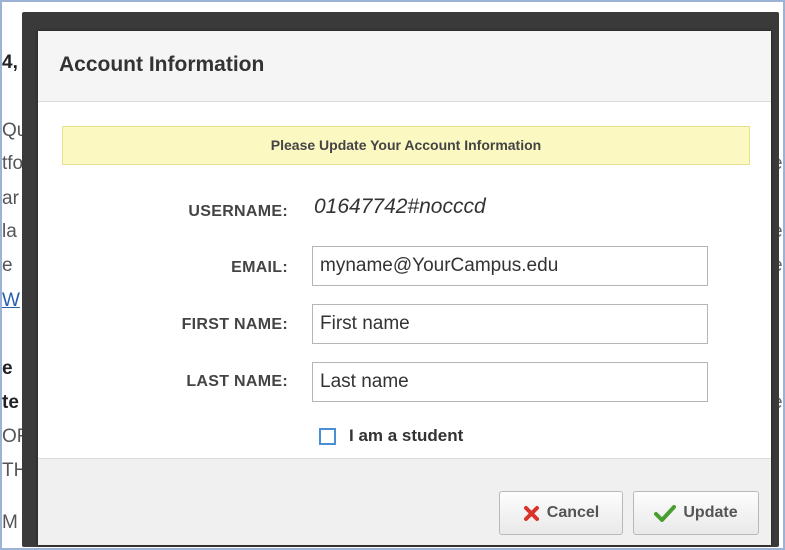 The image size is (785, 550). Describe the element at coordinates (10, 522) in the screenshot. I see `bg-fragment: M` at that location.